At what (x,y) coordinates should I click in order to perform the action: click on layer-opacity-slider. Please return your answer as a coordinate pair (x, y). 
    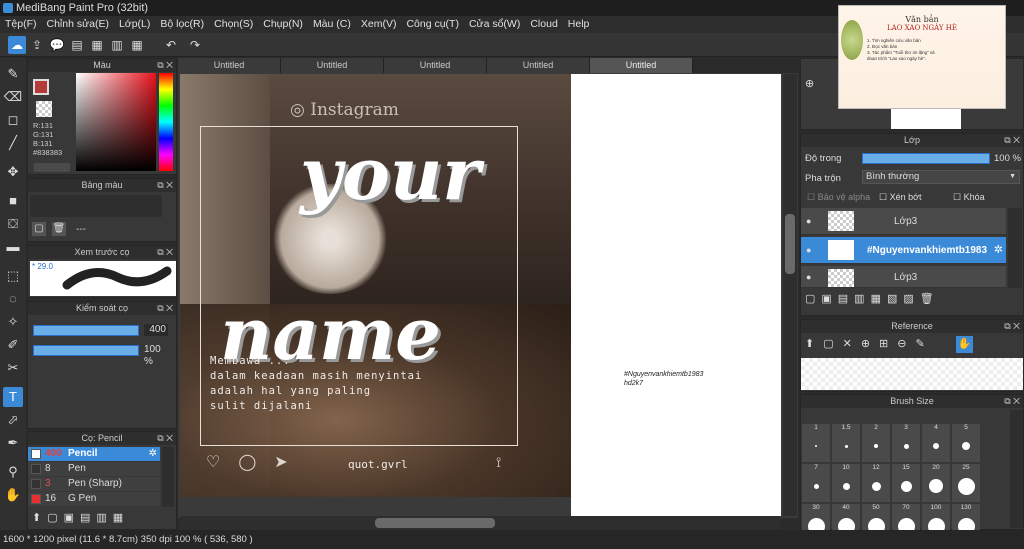
    Looking at the image, I should click on (926, 158).